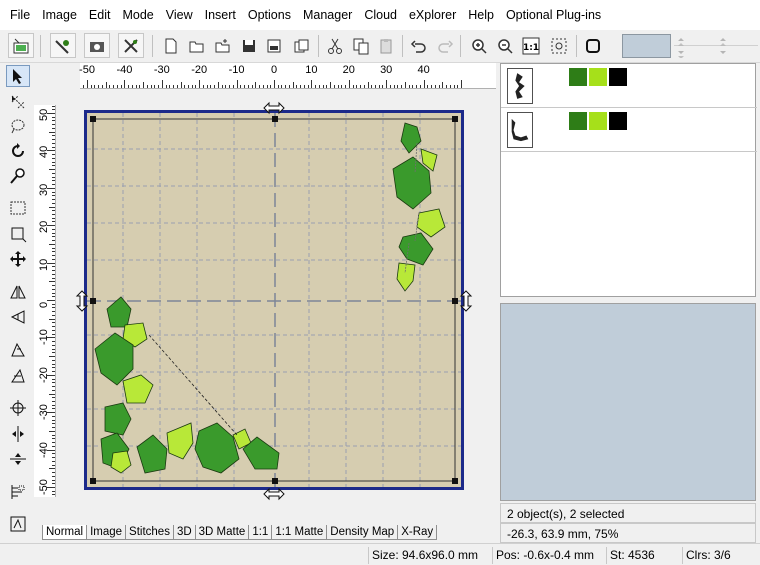  I want to click on menu-insert: Insert, so click(220, 15).